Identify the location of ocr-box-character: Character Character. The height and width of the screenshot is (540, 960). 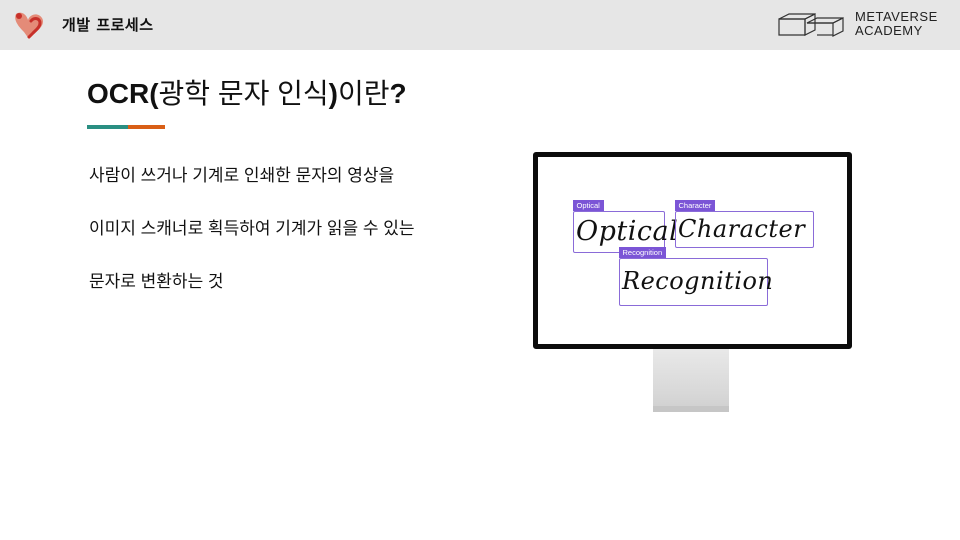
(744, 224).